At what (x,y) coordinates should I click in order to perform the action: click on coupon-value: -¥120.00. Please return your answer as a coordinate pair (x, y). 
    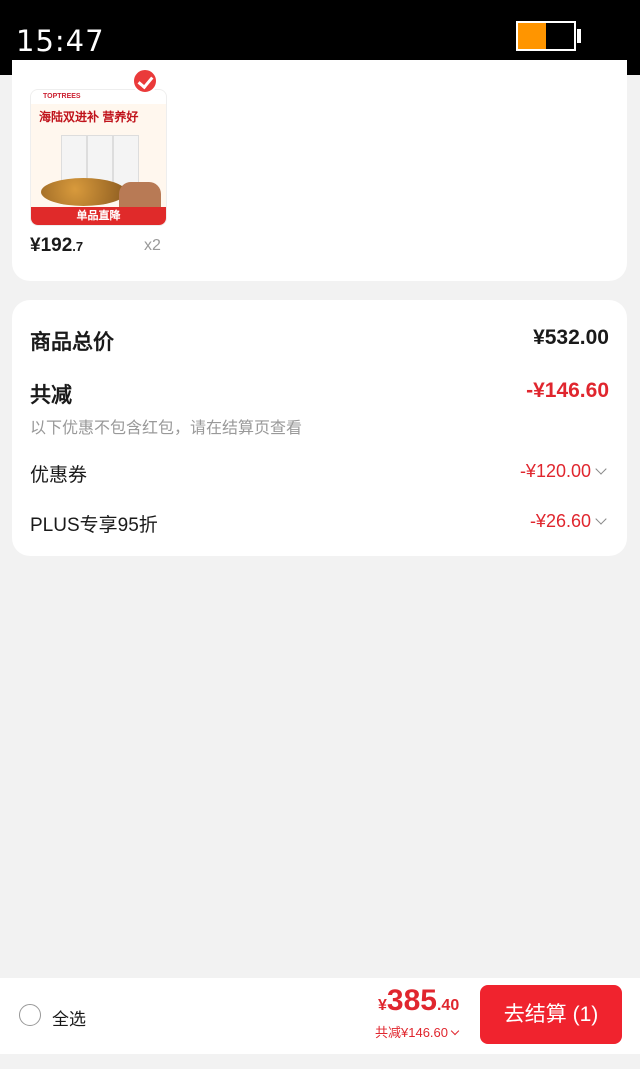
    Looking at the image, I should click on (555, 471).